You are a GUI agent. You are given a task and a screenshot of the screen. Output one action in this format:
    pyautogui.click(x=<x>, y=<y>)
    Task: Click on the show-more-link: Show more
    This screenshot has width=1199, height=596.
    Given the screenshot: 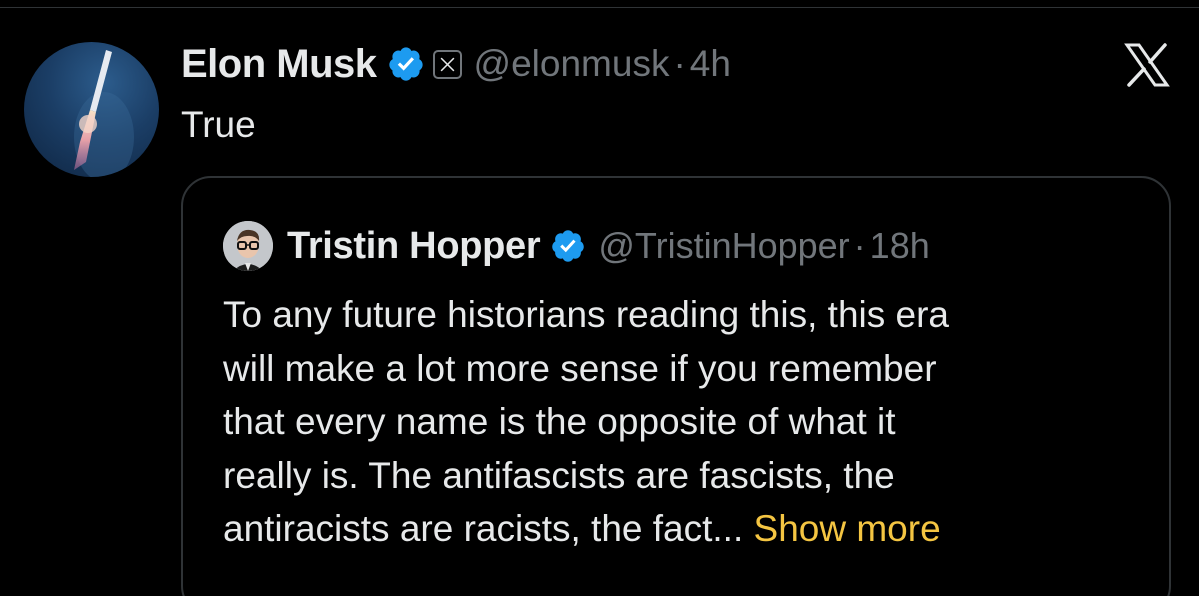 What is the action you would take?
    pyautogui.click(x=842, y=528)
    